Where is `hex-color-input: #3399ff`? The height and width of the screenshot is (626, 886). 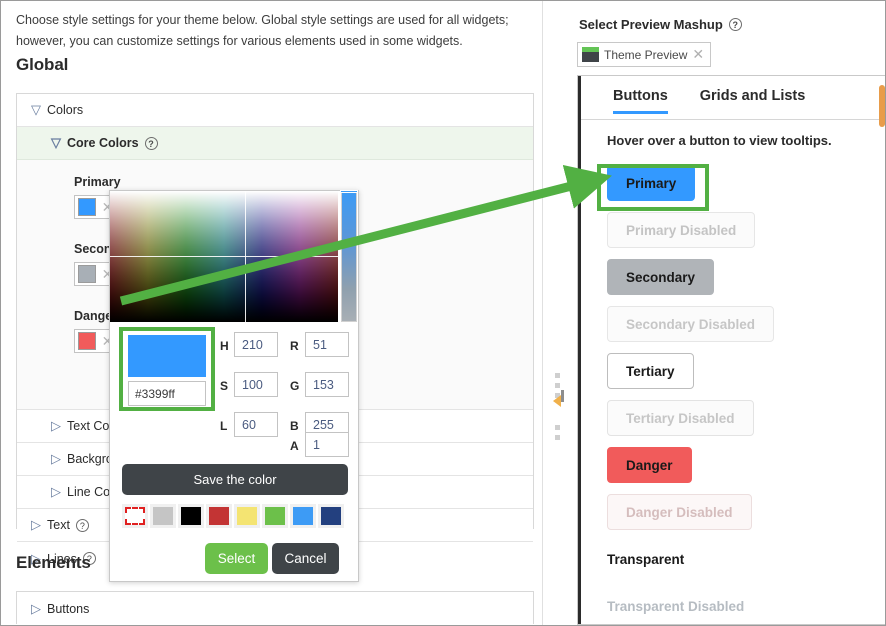 hex-color-input: #3399ff is located at coordinates (167, 393).